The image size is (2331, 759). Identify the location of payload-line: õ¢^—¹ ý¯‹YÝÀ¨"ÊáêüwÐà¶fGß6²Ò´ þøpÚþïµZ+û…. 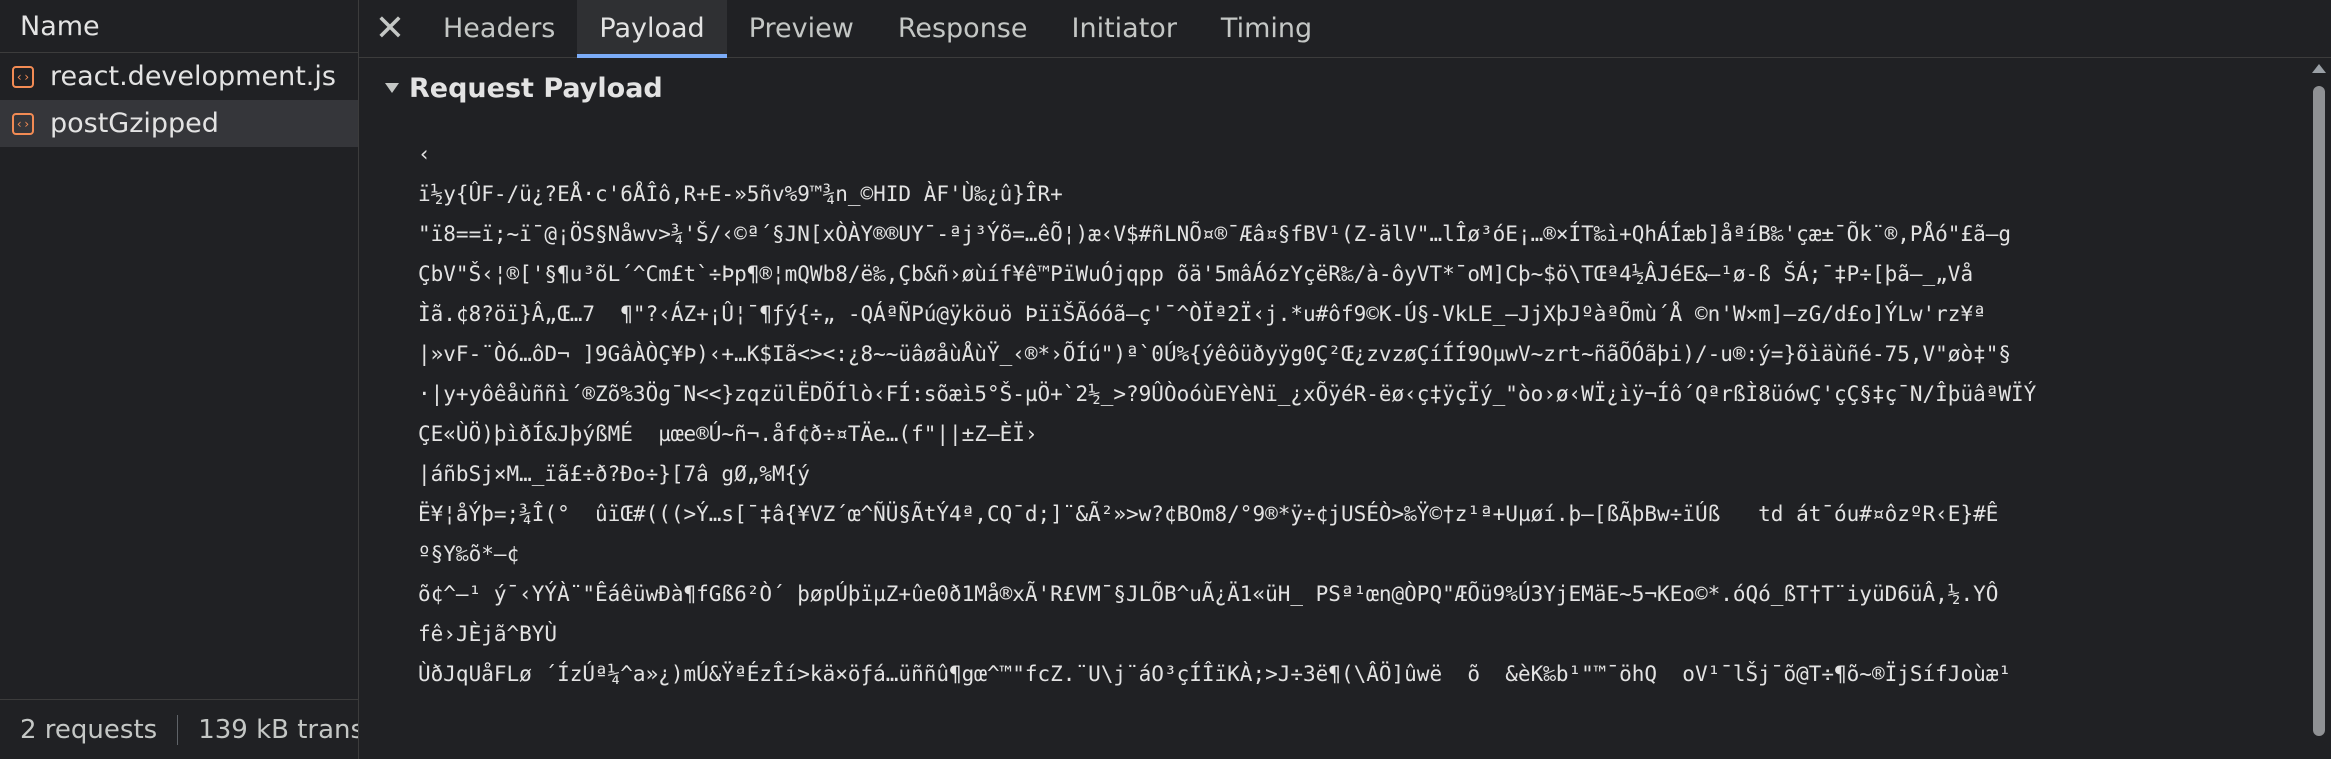
(1208, 594).